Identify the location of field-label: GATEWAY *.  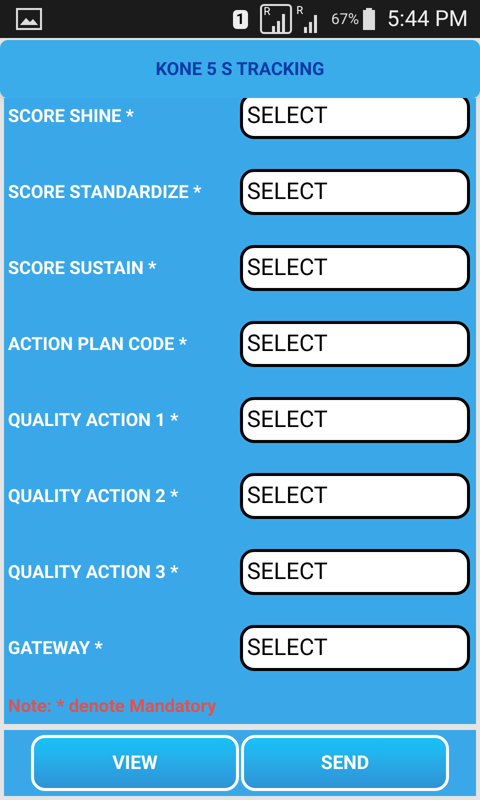
(55, 648).